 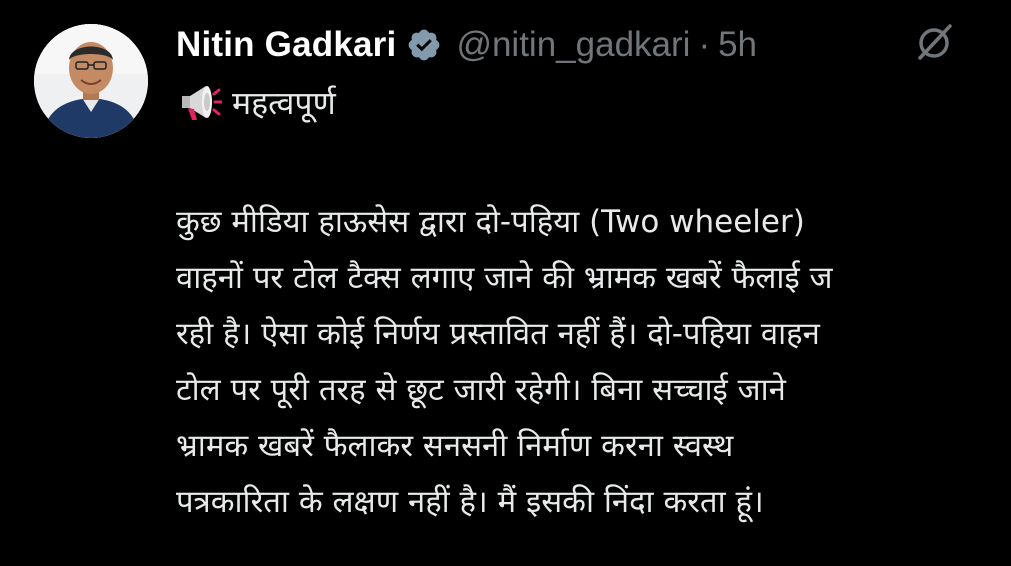 I want to click on title-text: महत्वपूर्ण, so click(x=284, y=102).